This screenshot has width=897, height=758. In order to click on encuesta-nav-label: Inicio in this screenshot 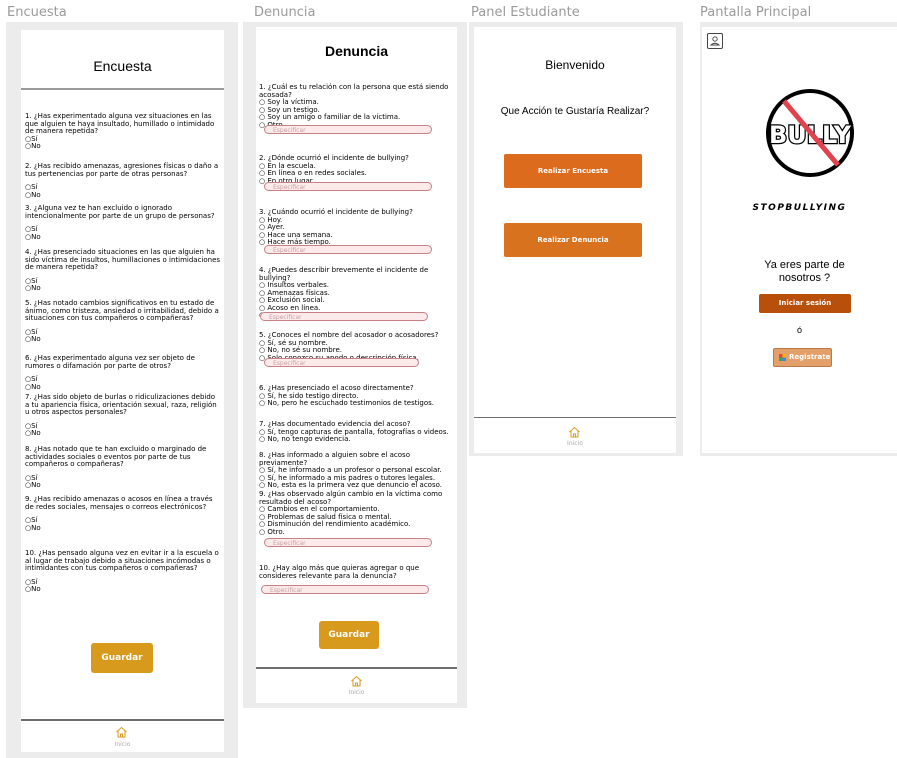, I will do `click(122, 744)`.